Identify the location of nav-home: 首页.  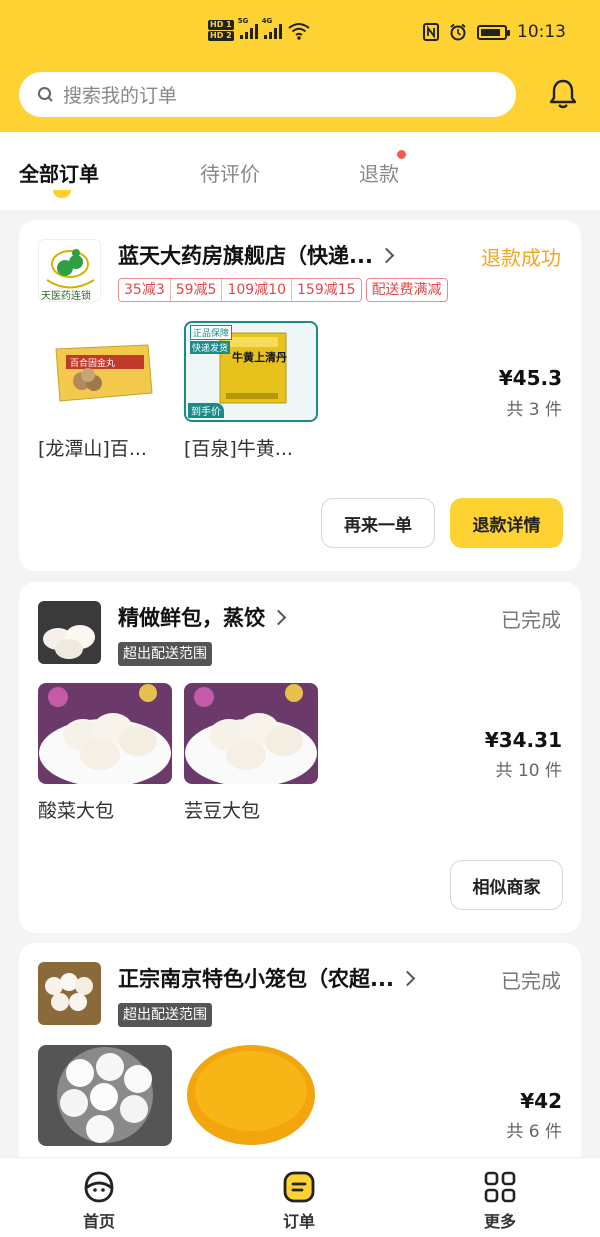
(99, 1201).